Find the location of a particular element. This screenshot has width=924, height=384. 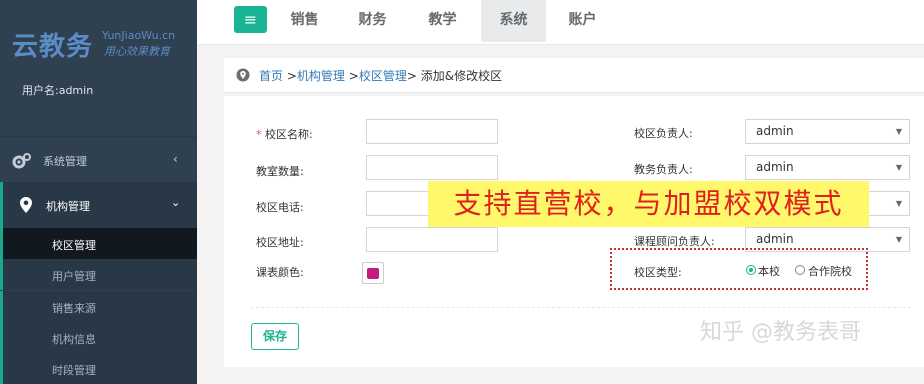

campus-name-label: * 校区名称: is located at coordinates (284, 134).